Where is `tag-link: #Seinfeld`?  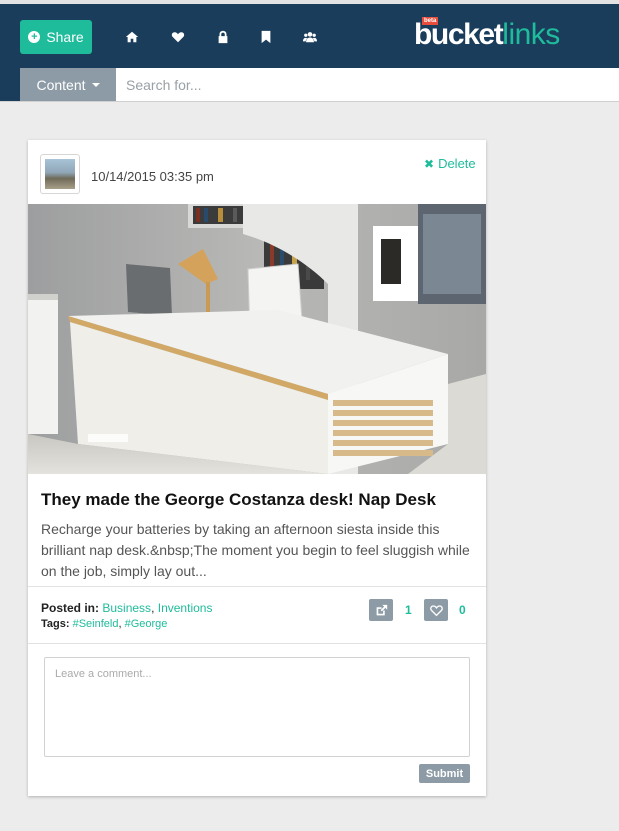 tag-link: #Seinfeld is located at coordinates (96, 624).